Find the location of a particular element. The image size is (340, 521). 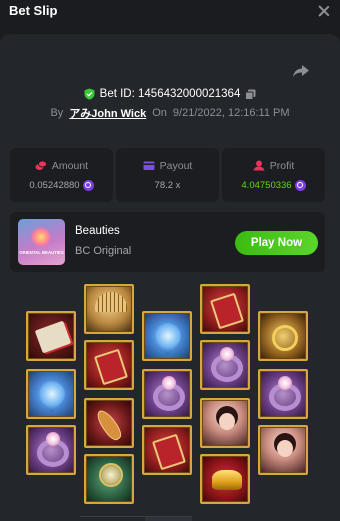

profit-label: Profit is located at coordinates (282, 165).